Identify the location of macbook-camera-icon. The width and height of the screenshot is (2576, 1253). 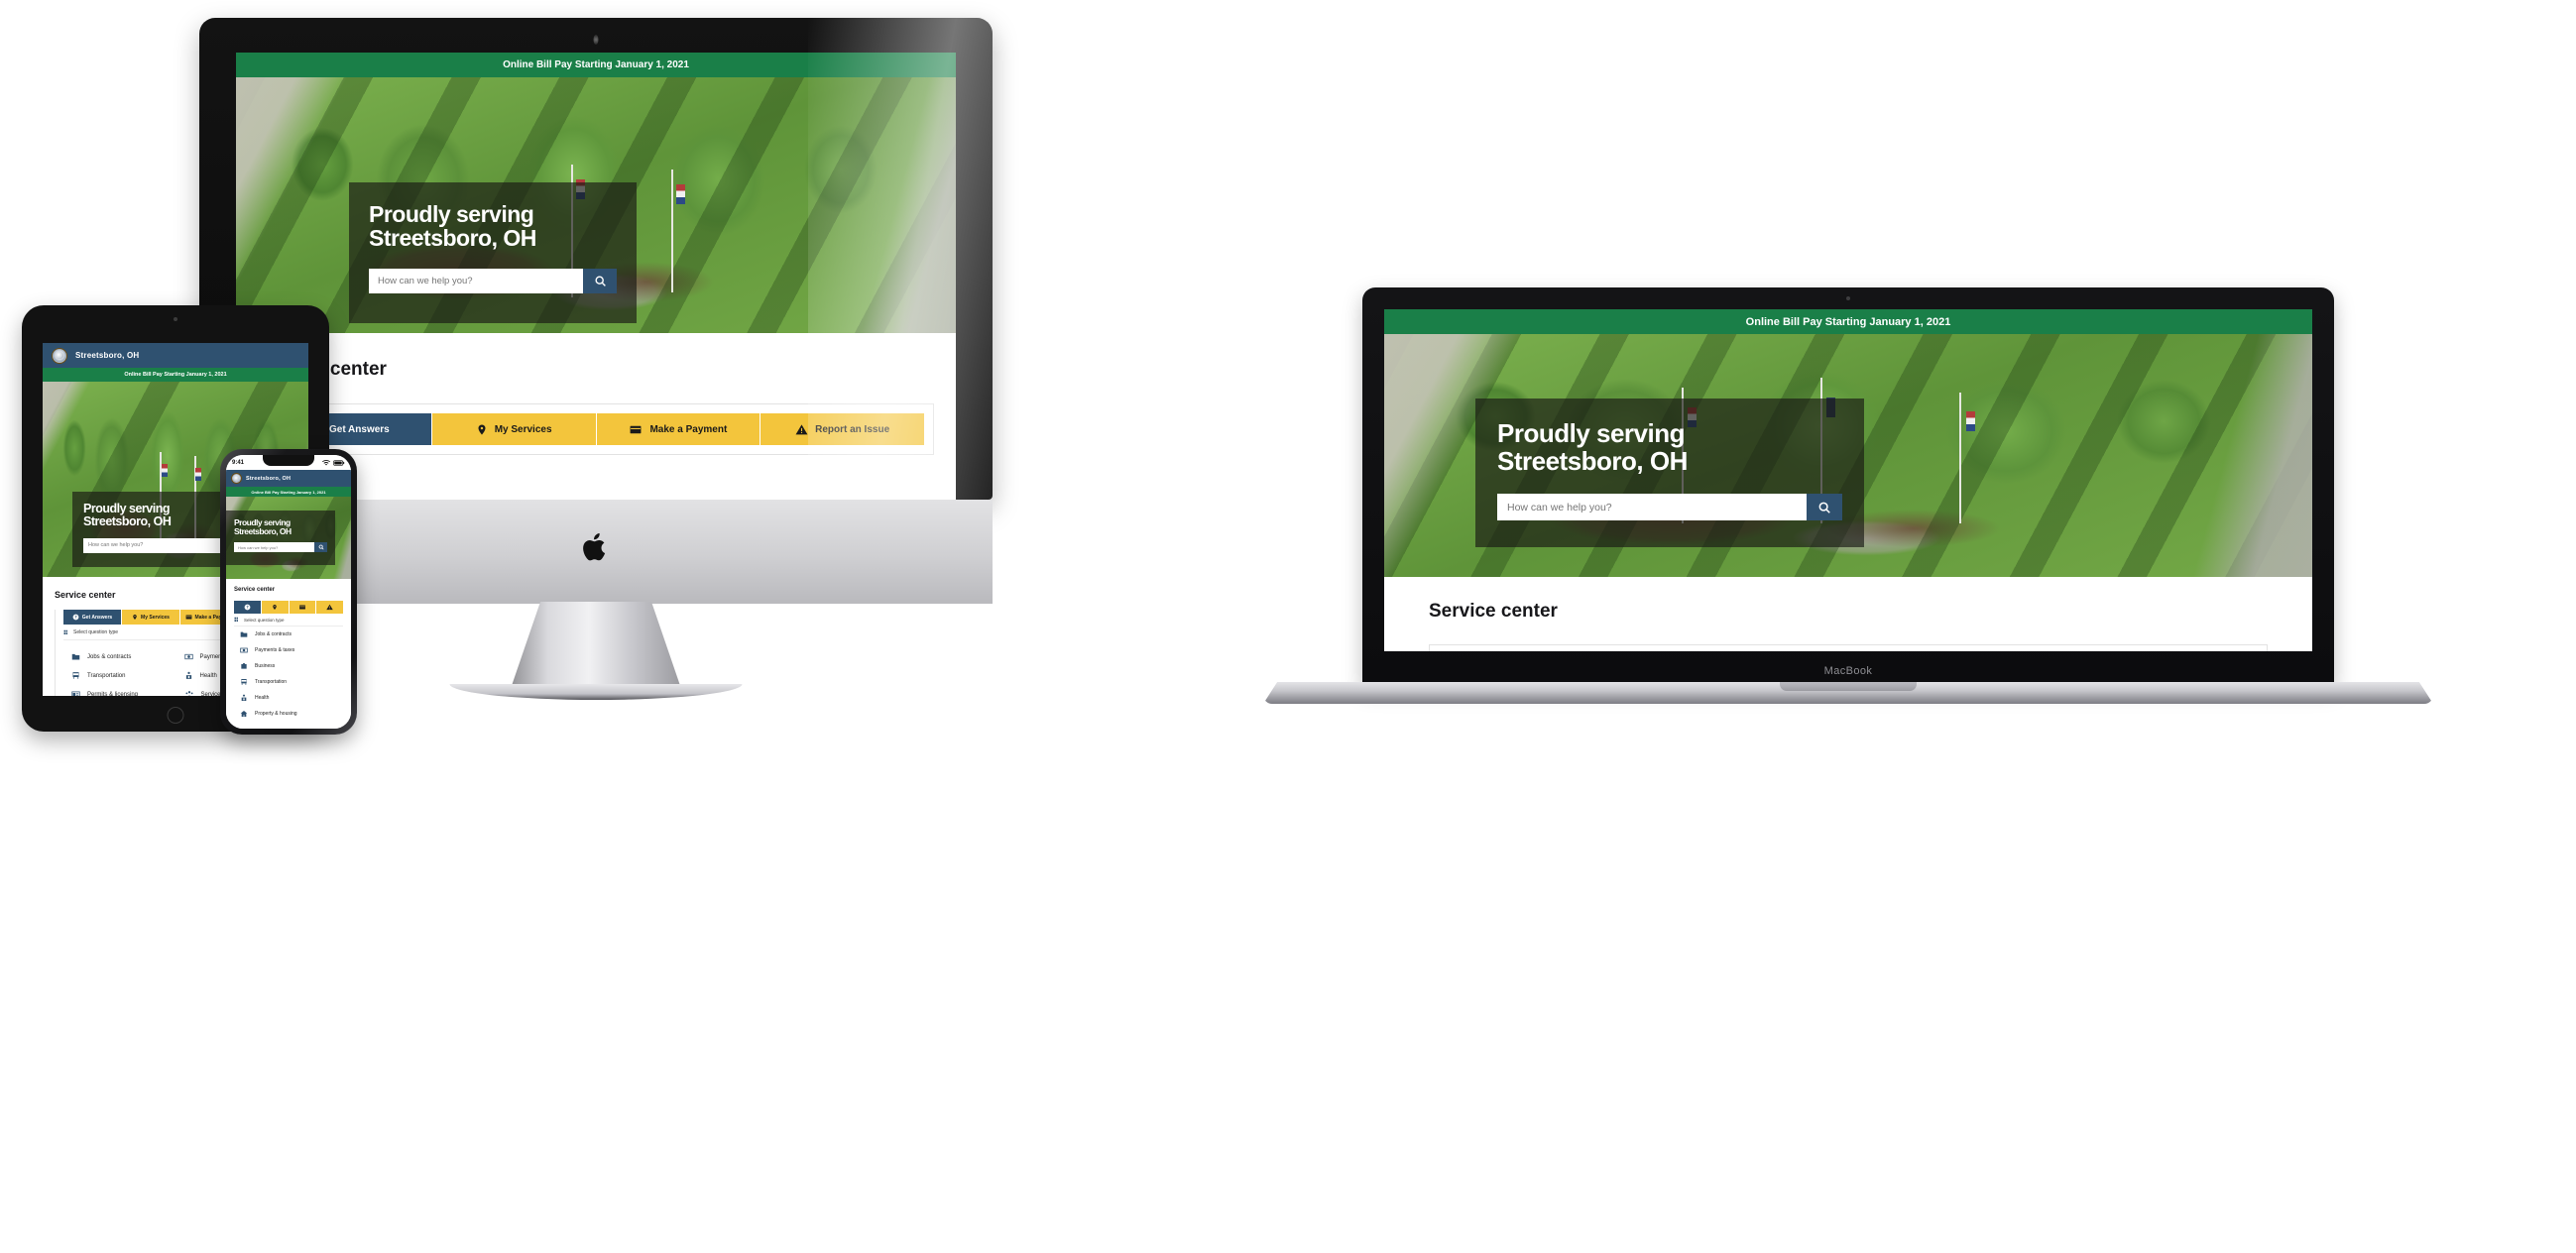
(1848, 298).